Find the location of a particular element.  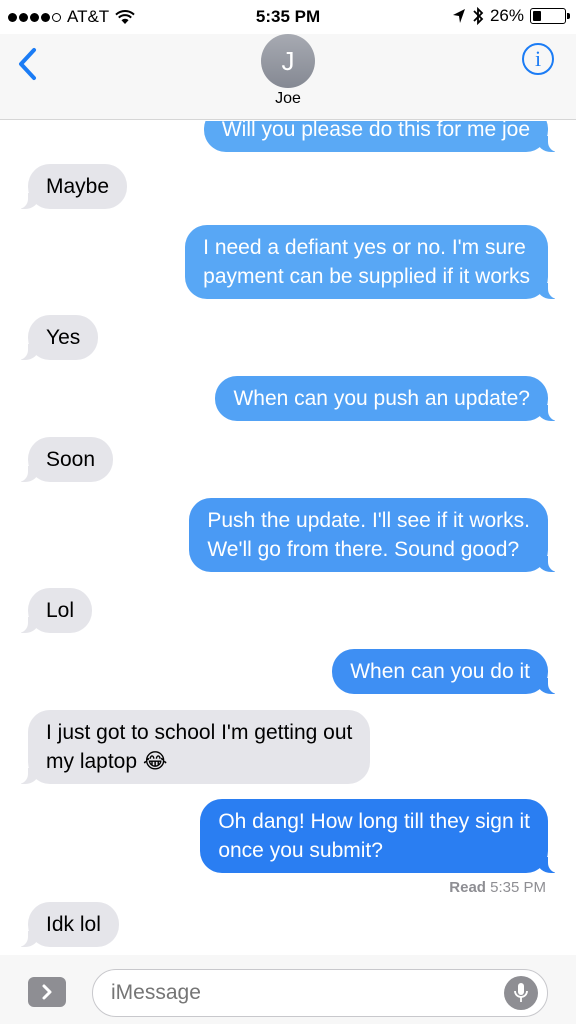

info-button: i is located at coordinates (538, 59).